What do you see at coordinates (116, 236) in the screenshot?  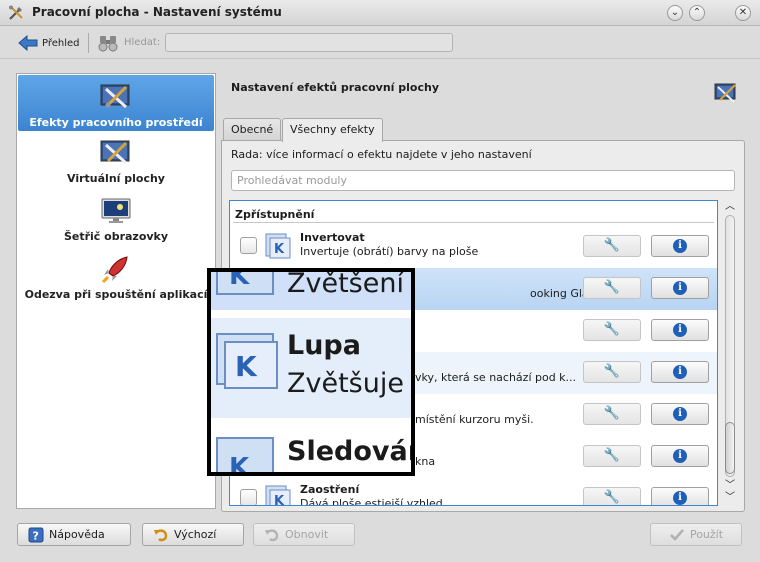 I see `category-label: Šetřič obrazovky` at bounding box center [116, 236].